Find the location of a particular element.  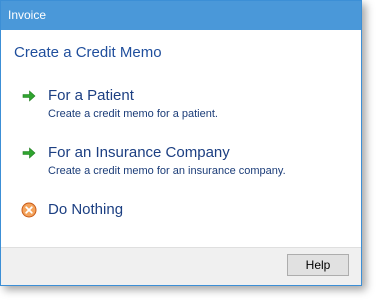

title-bar: Invoice is located at coordinates (181, 15).